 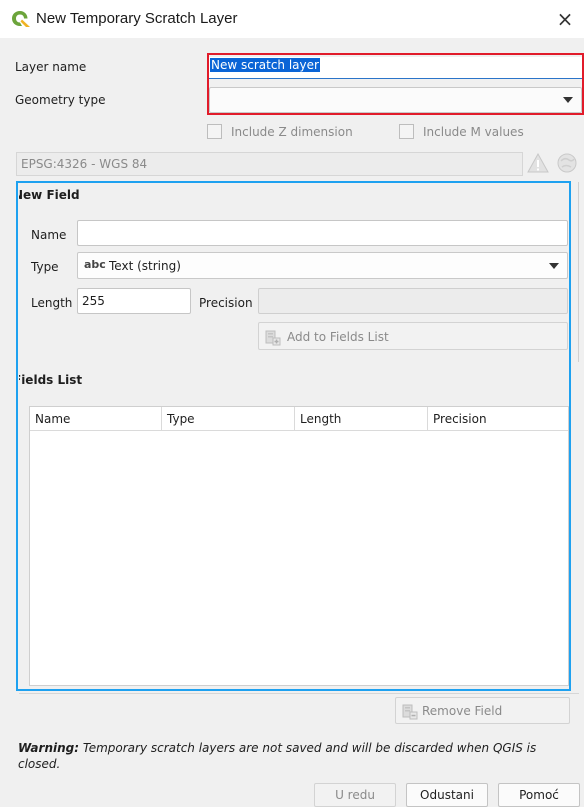 I want to click on qgis-logo-icon, so click(x=21, y=19).